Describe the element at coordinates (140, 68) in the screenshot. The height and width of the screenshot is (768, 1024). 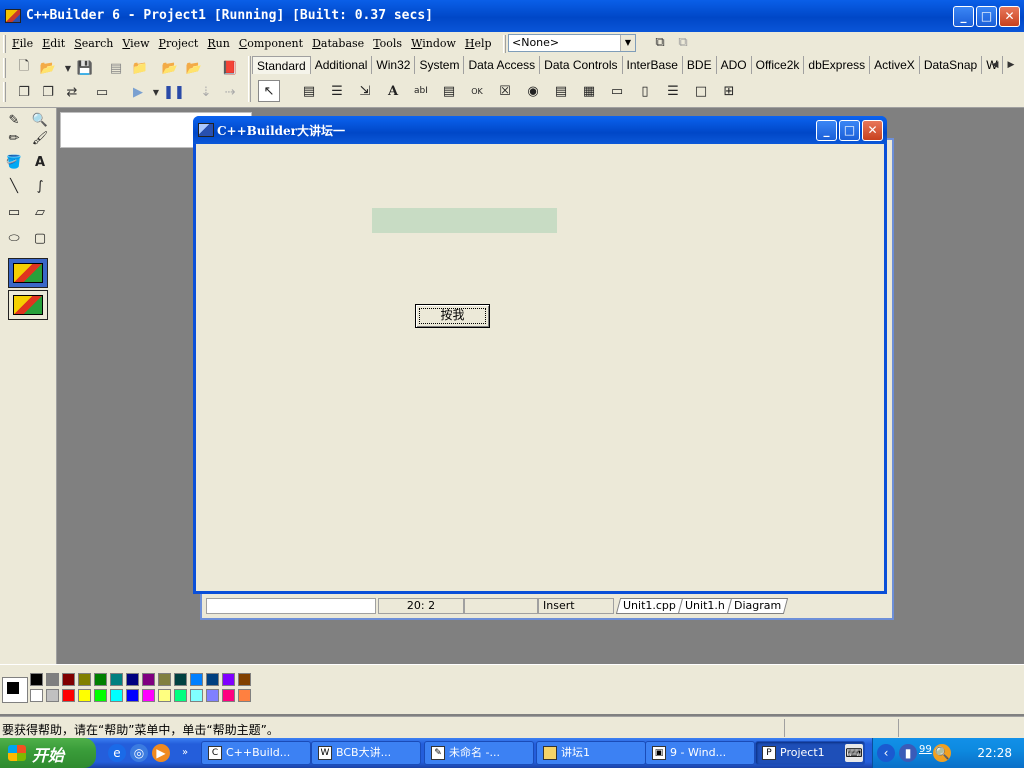
I see `open-project-icon: 📁` at that location.